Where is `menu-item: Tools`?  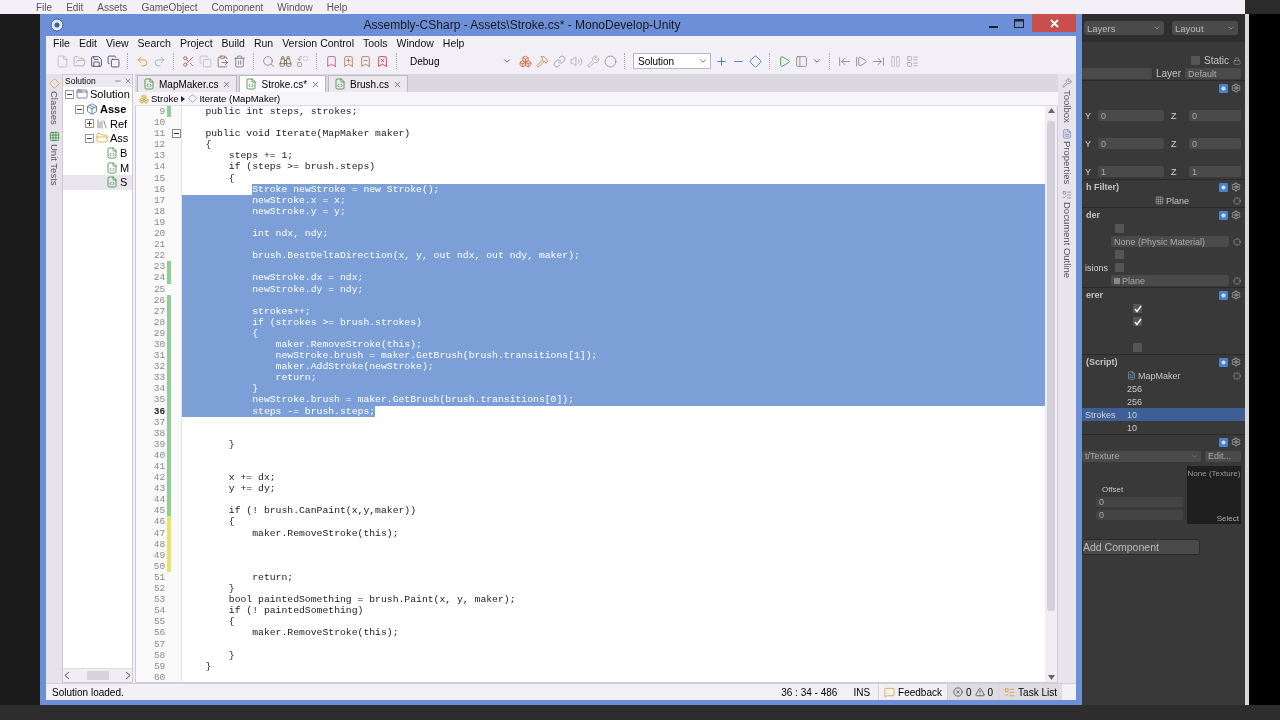 menu-item: Tools is located at coordinates (375, 43).